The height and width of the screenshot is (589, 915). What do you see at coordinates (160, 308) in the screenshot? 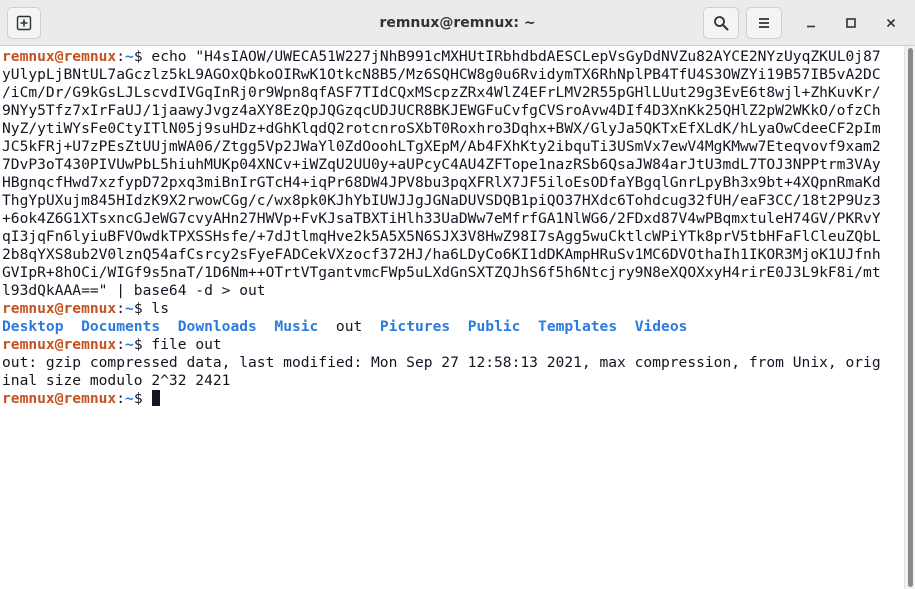
I see `command-text: ls` at bounding box center [160, 308].